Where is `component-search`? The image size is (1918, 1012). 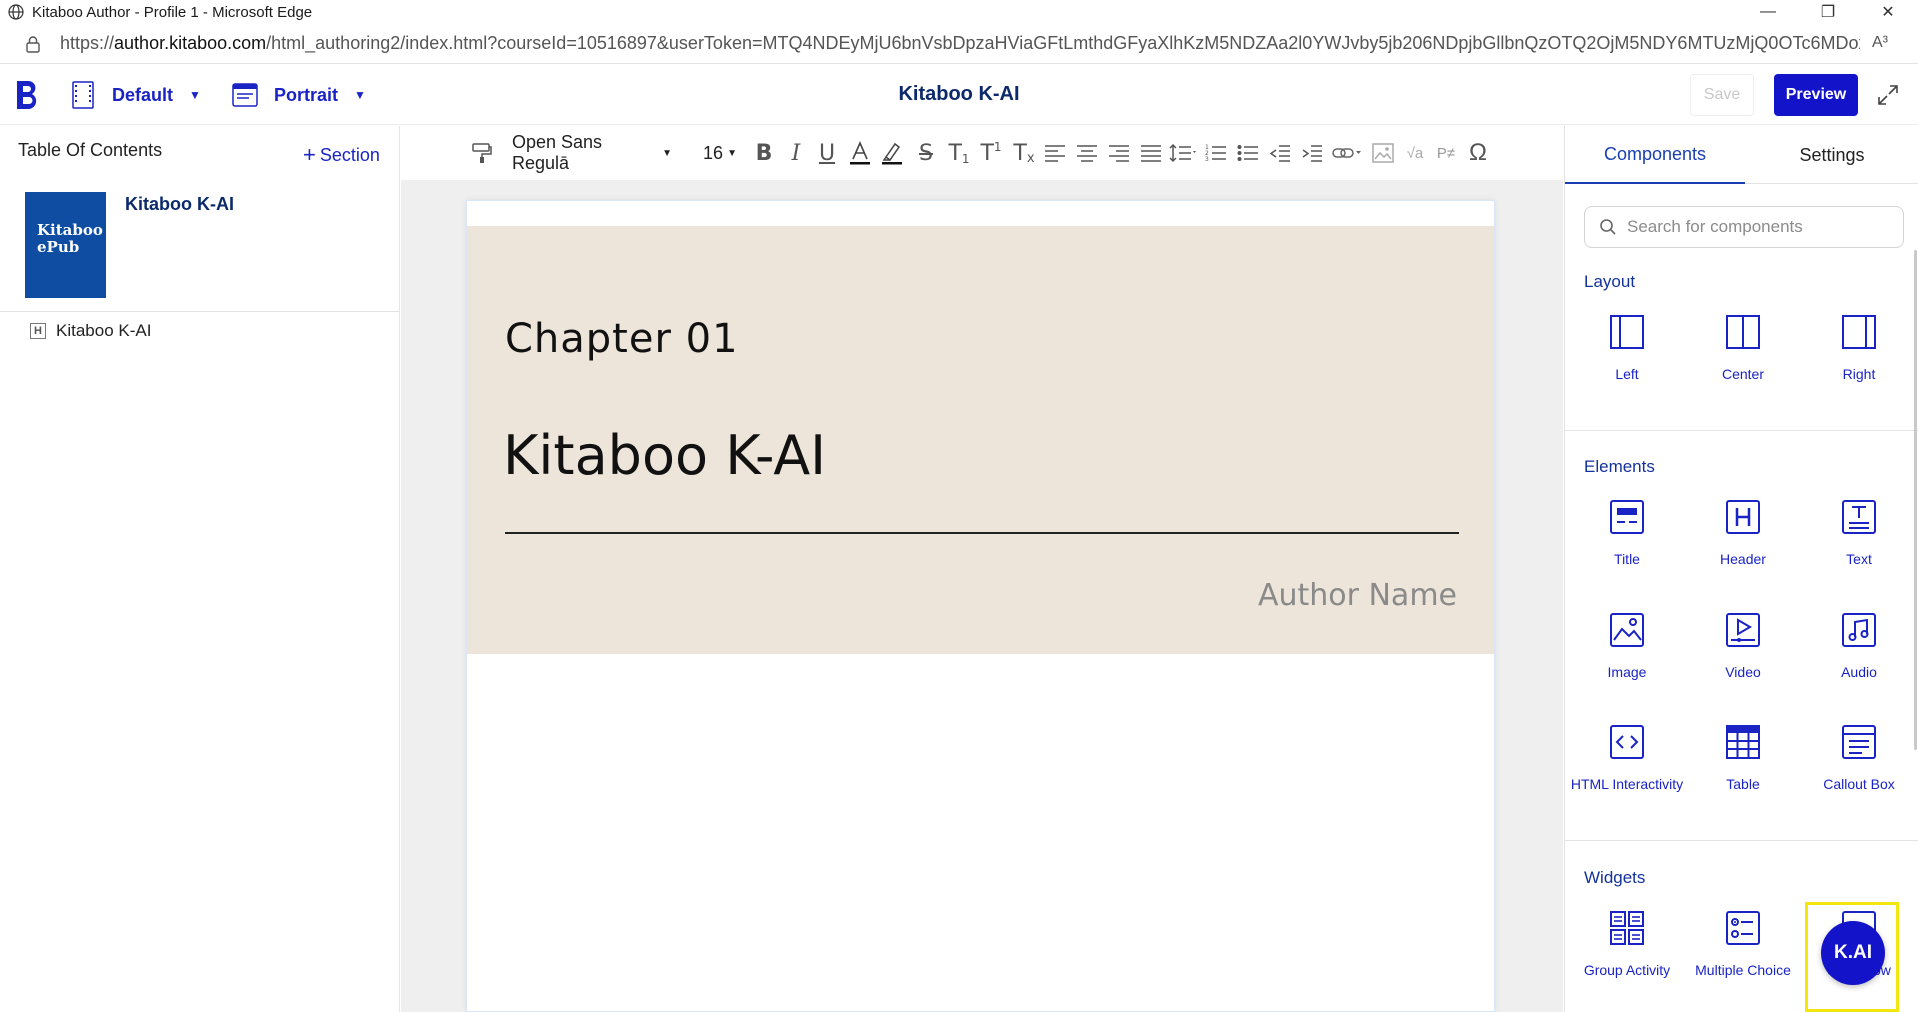
component-search is located at coordinates (1744, 227).